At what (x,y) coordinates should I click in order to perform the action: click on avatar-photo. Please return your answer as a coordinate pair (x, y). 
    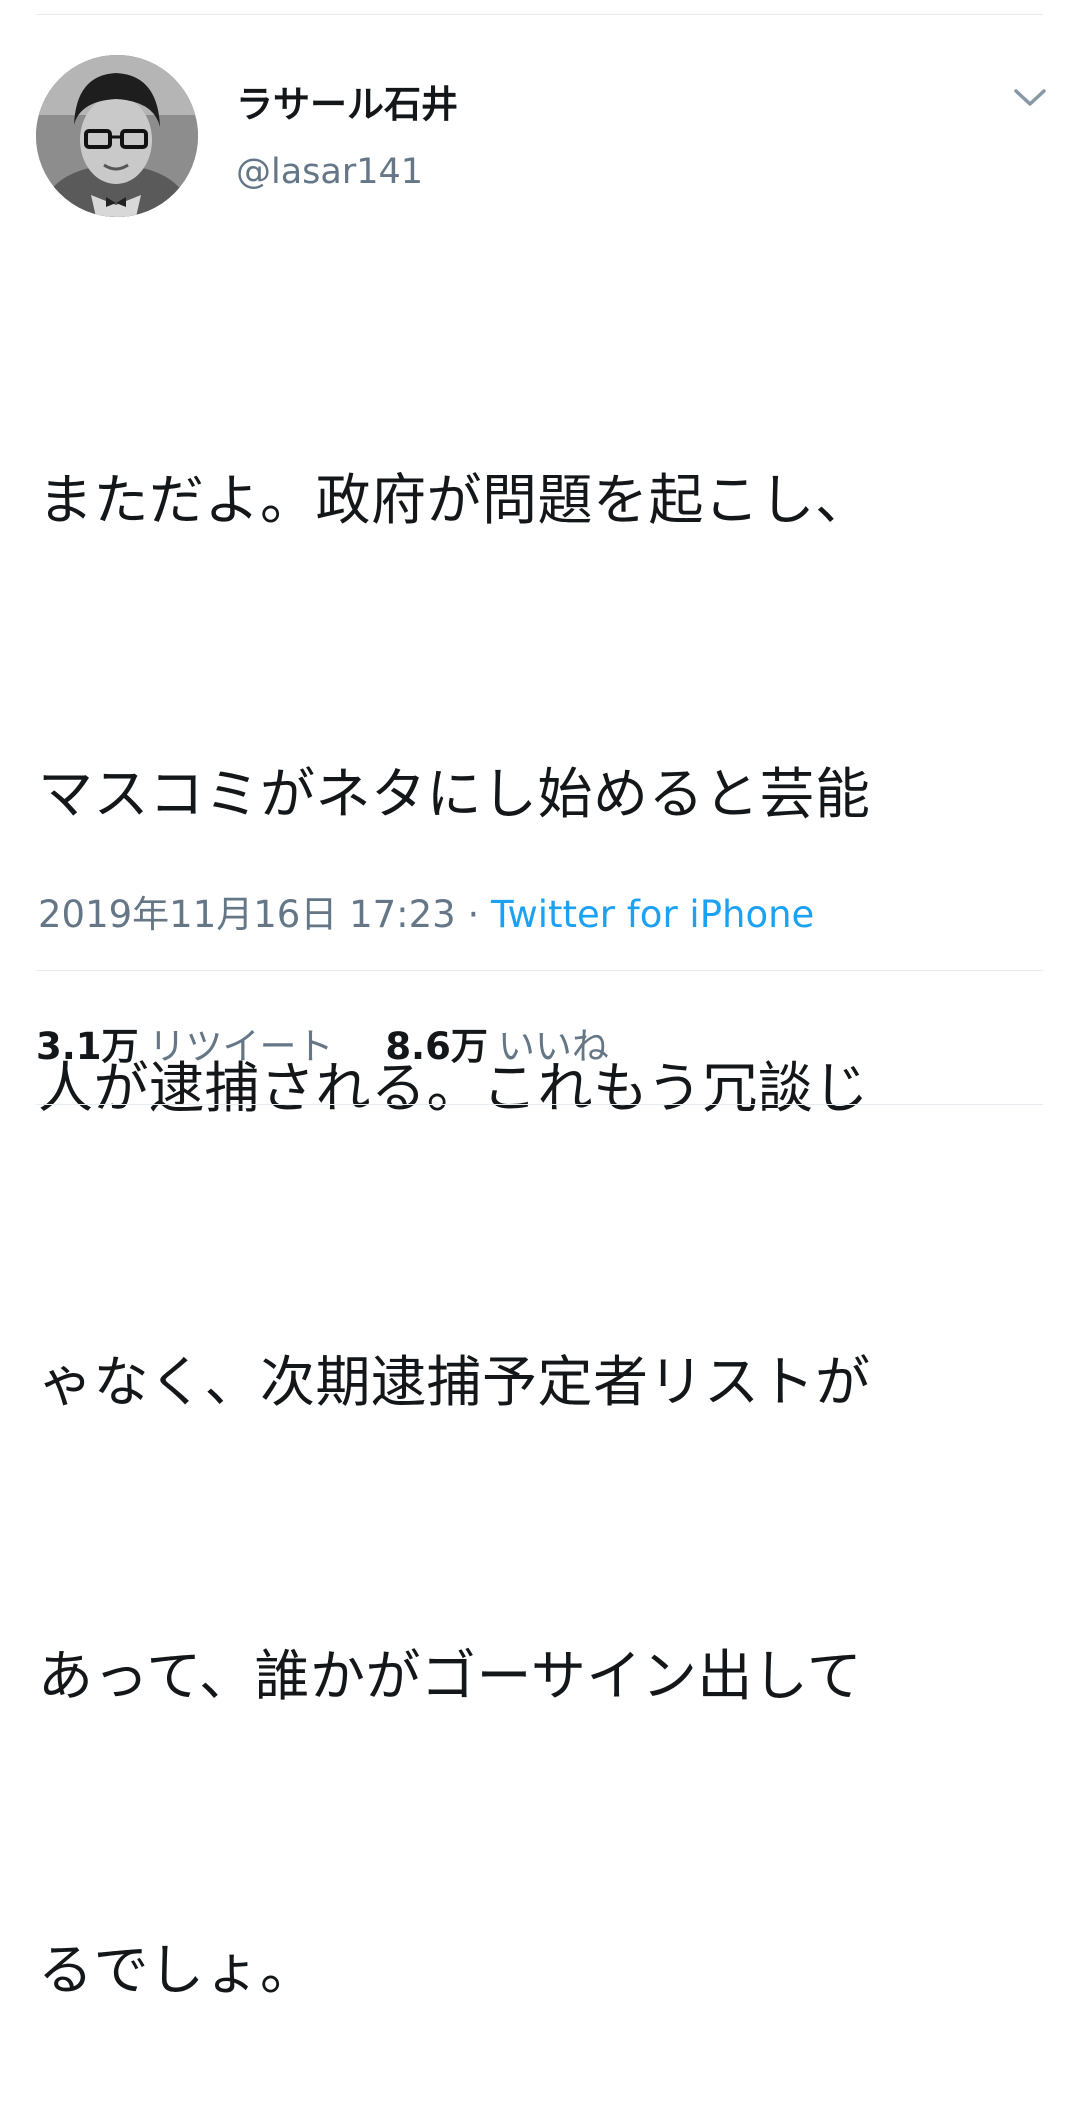
    Looking at the image, I should click on (117, 136).